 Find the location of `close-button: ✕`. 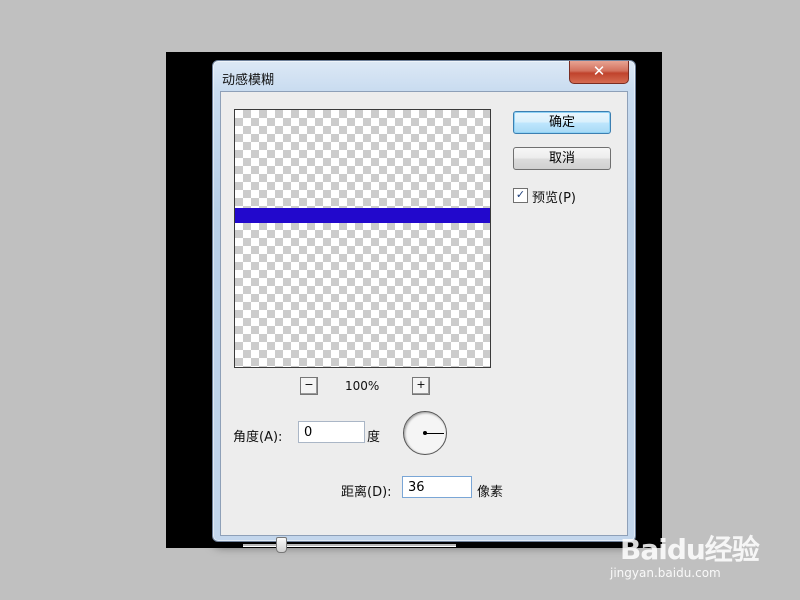

close-button: ✕ is located at coordinates (599, 72).